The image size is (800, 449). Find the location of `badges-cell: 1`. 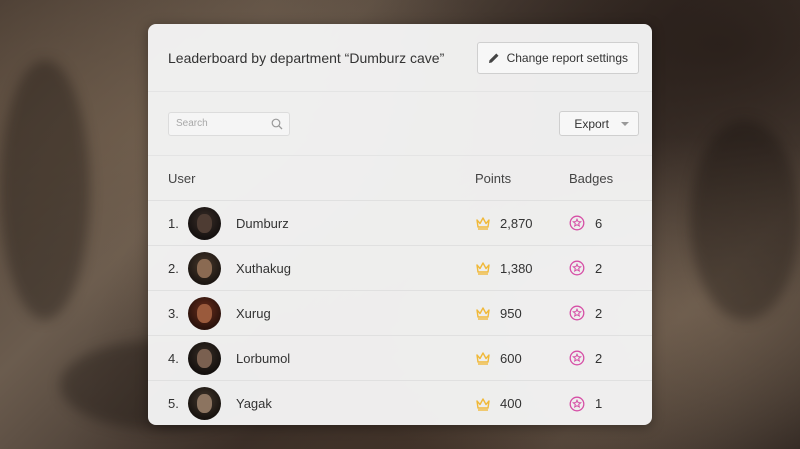

badges-cell: 1 is located at coordinates (585, 404).